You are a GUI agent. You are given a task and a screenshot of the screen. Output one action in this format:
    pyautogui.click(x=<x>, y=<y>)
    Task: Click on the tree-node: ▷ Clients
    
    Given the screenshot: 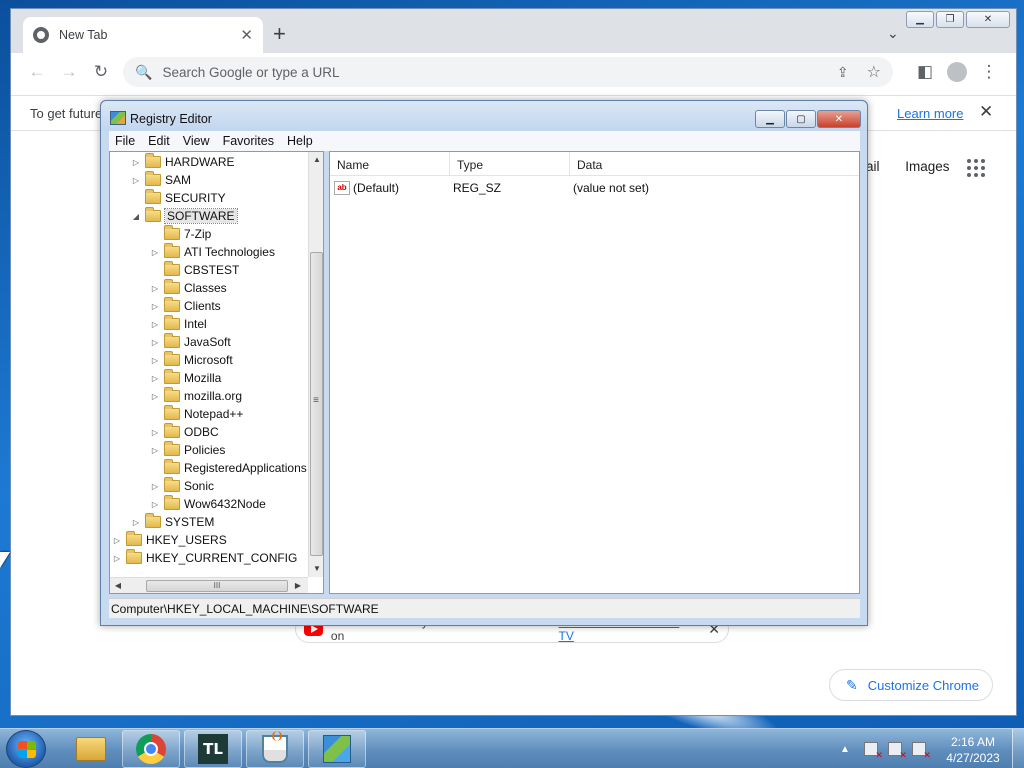 What is the action you would take?
    pyautogui.click(x=185, y=306)
    